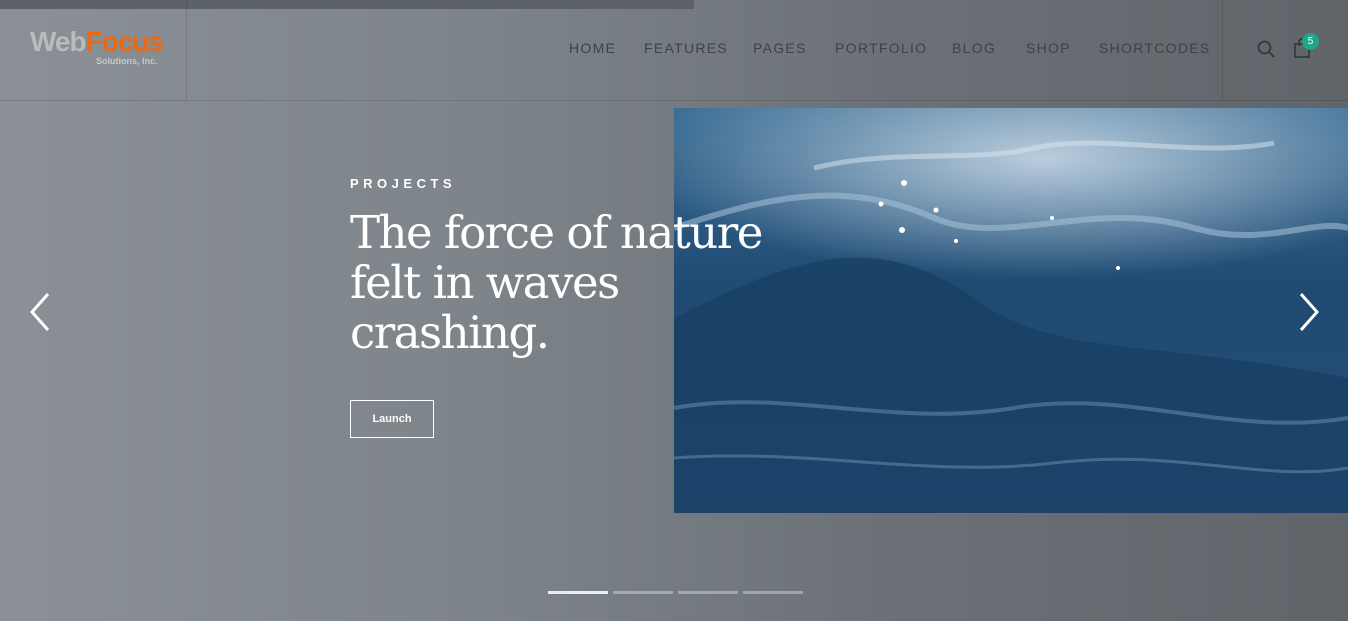 The width and height of the screenshot is (1348, 621). I want to click on site-logo: WebFocus Solutions, Inc., so click(97, 46).